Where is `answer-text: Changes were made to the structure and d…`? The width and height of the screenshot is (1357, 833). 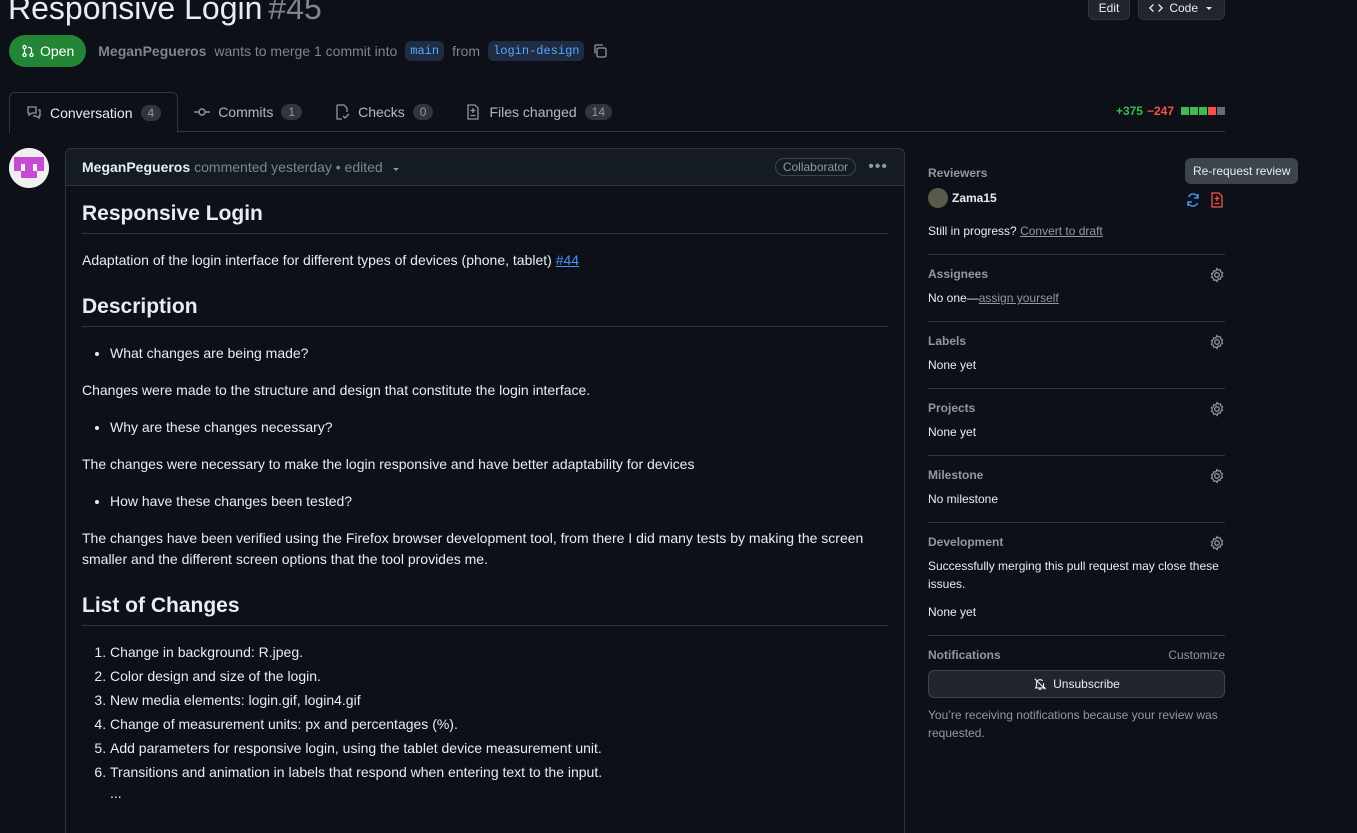 answer-text: Changes were made to the structure and d… is located at coordinates (336, 390).